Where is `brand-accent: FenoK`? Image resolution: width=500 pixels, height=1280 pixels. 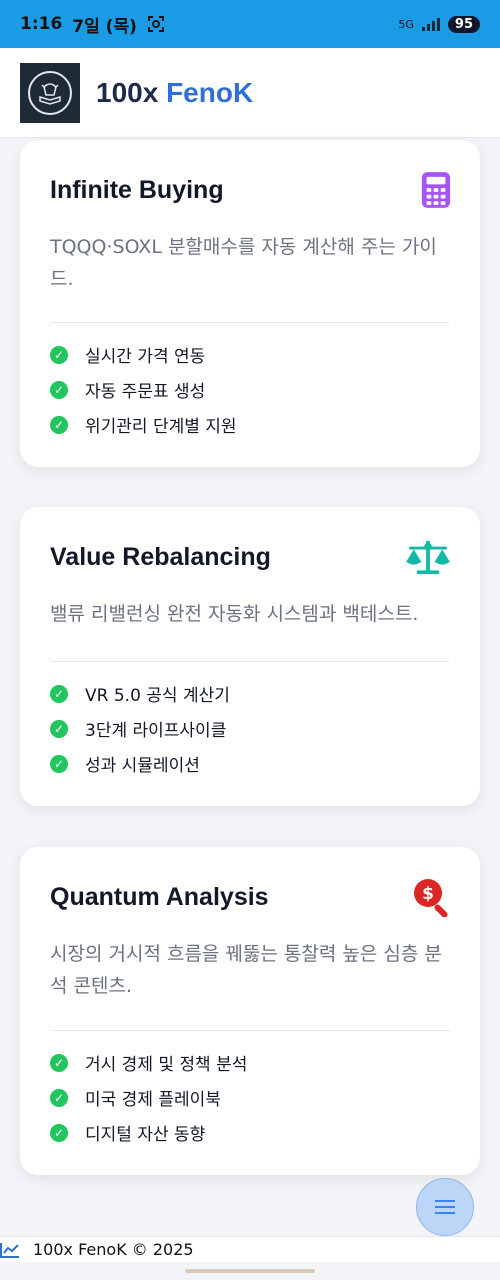 brand-accent: FenoK is located at coordinates (210, 92).